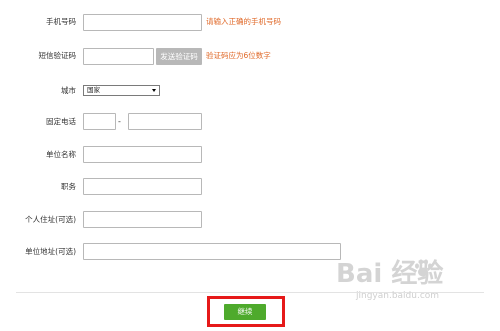  Describe the element at coordinates (50, 219) in the screenshot. I see `personal-address-label: 个人住址(可选)` at that location.